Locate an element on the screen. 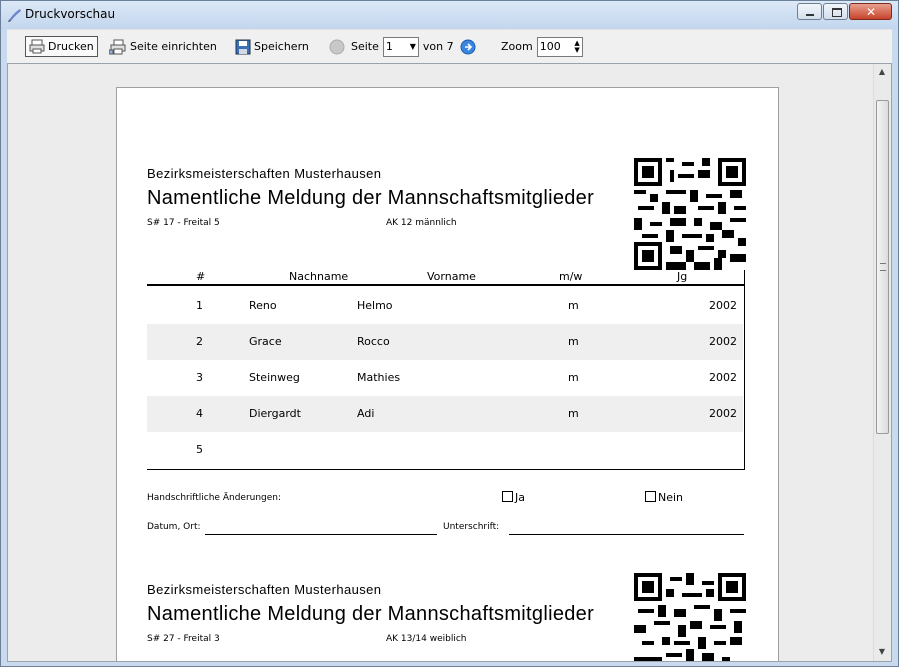 The height and width of the screenshot is (667, 899). column-header-last-name: Nachname is located at coordinates (319, 276).